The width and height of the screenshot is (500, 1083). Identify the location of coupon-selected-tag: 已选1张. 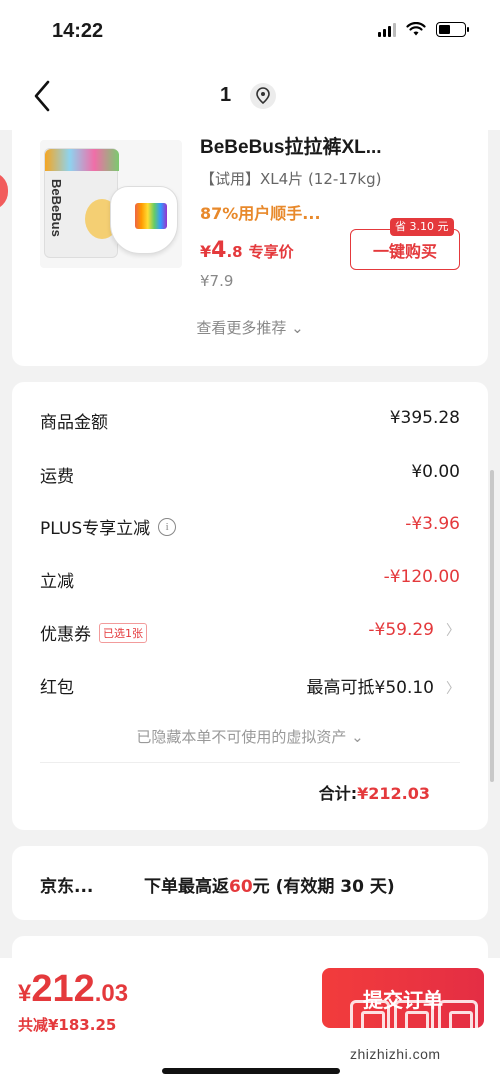
(123, 632).